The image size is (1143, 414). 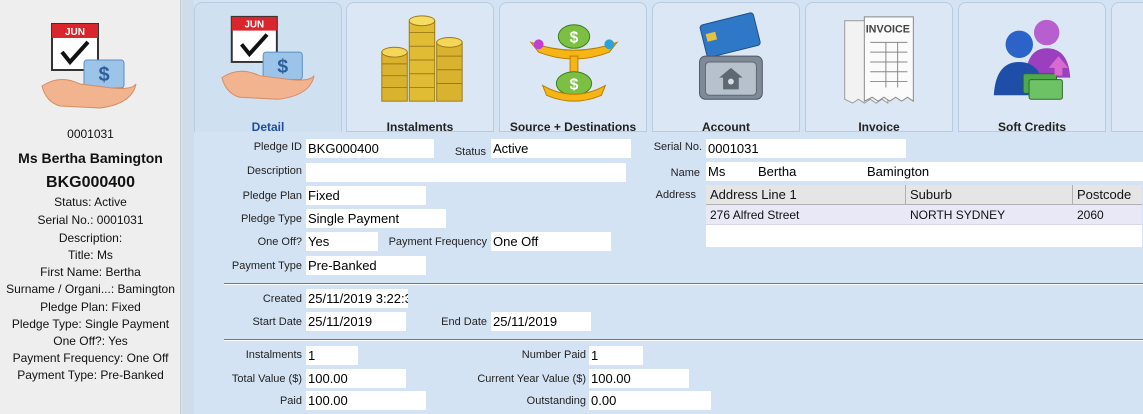 What do you see at coordinates (90, 272) in the screenshot?
I see `summary-line: First Name: Bertha` at bounding box center [90, 272].